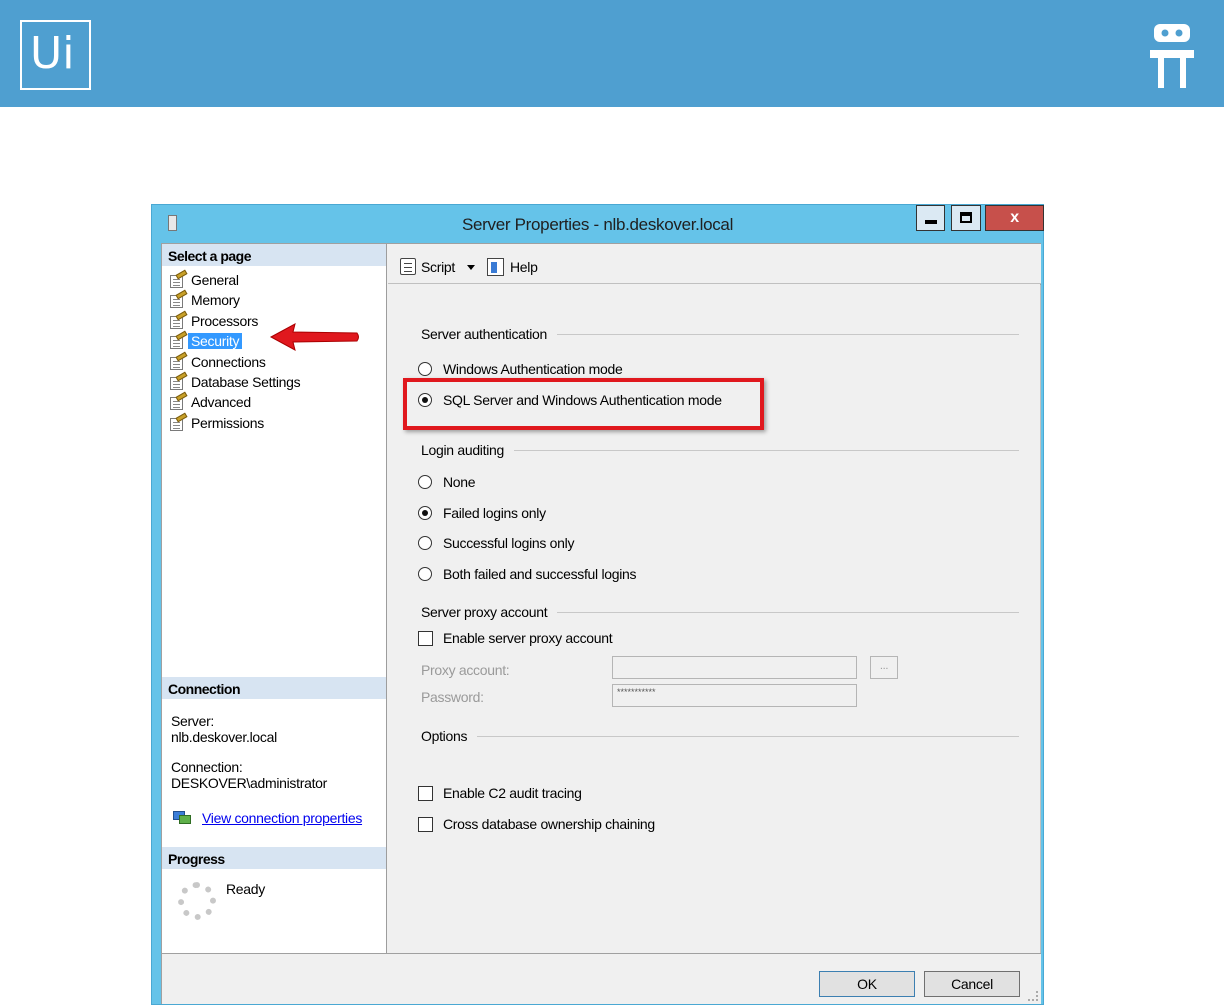 This screenshot has width=1224, height=1005. What do you see at coordinates (471, 267) in the screenshot?
I see `dropdown-arrow-icon` at bounding box center [471, 267].